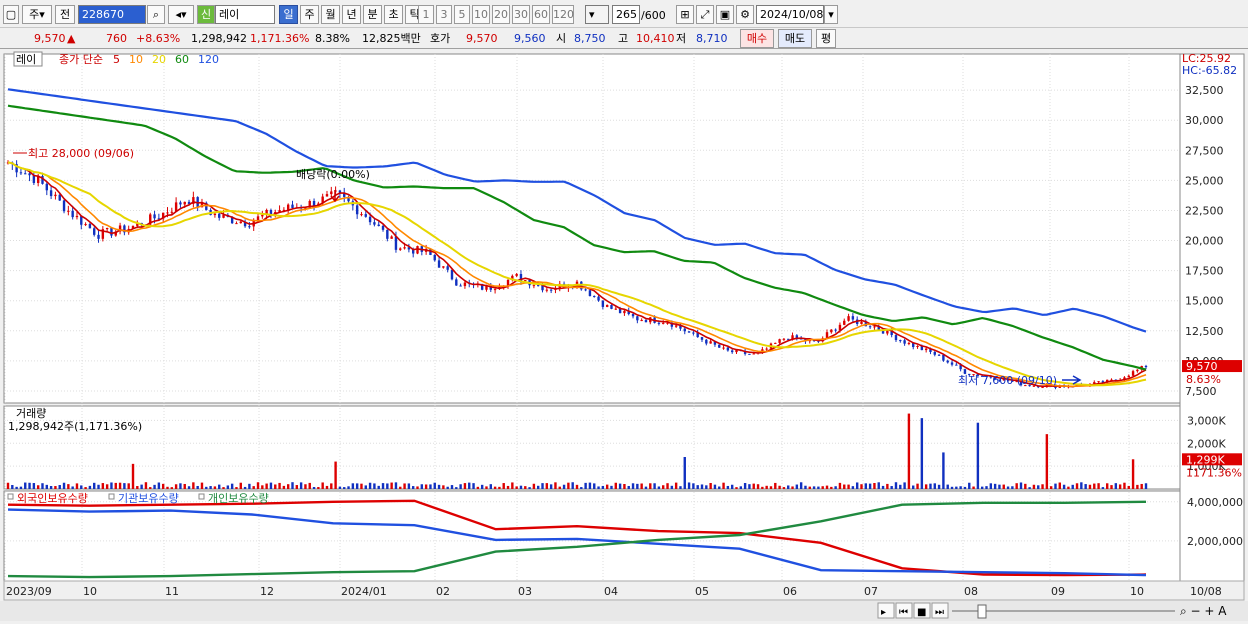 The width and height of the screenshot is (1248, 624). I want to click on period-button-5: 초, so click(393, 14).